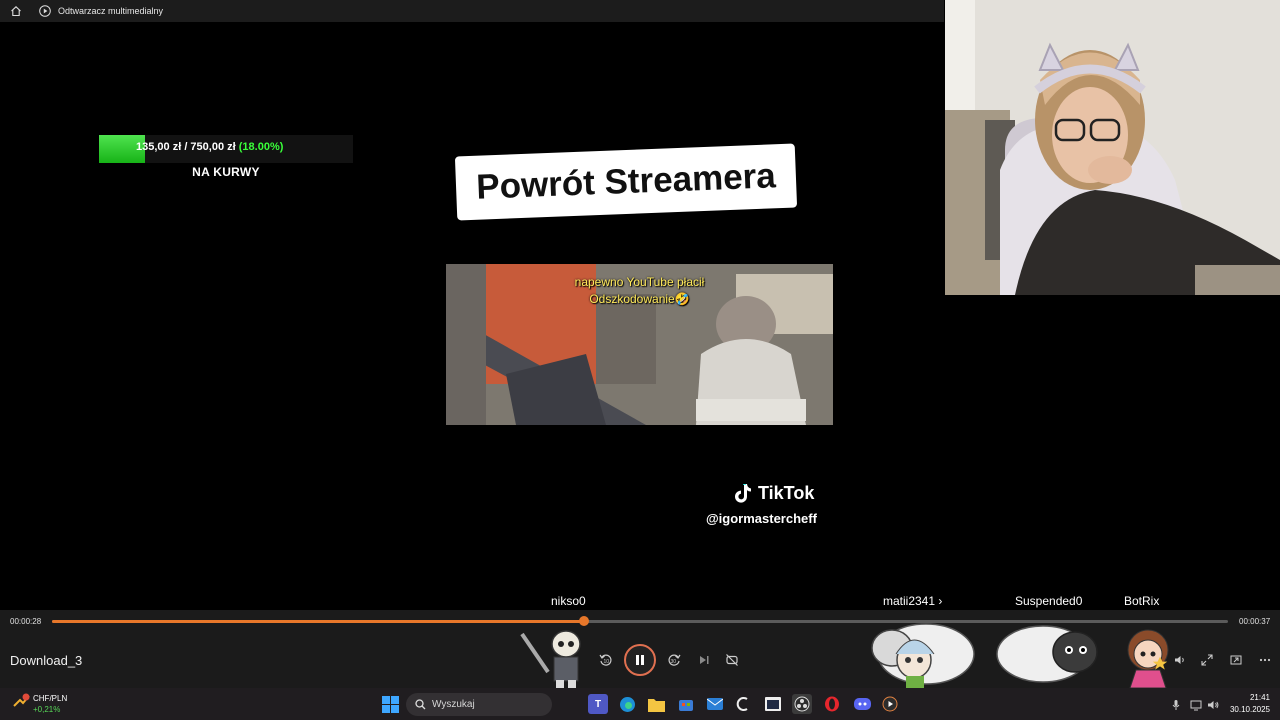 The image size is (1280, 720). I want to click on currency-change: +0,21%, so click(47, 709).